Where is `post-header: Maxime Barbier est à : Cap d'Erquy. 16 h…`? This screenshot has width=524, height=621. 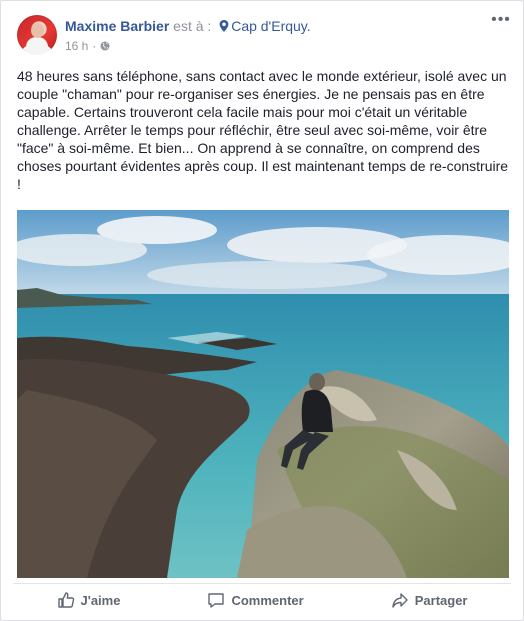
post-header: Maxime Barbier est à : Cap d'Erquy. 16 h… is located at coordinates (264, 35).